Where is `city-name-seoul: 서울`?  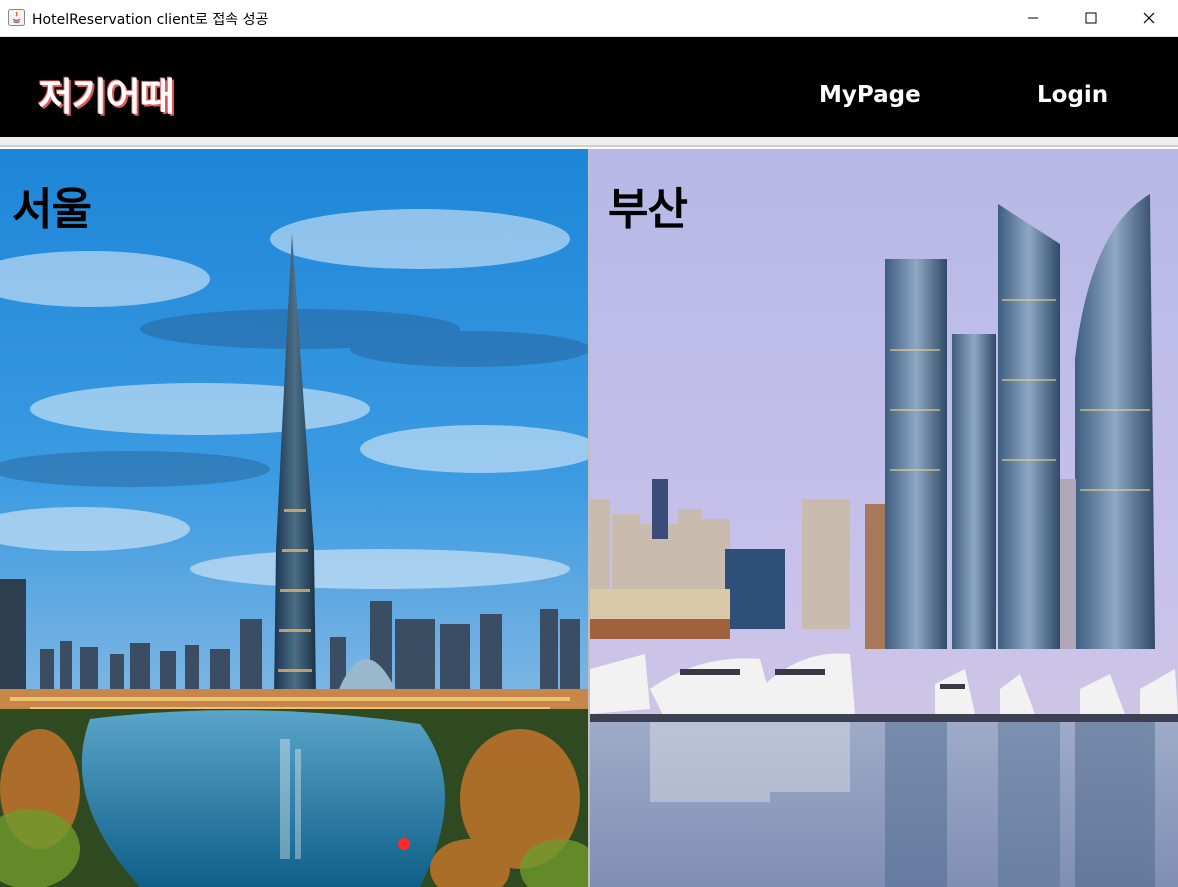 city-name-seoul: 서울 is located at coordinates (52, 209).